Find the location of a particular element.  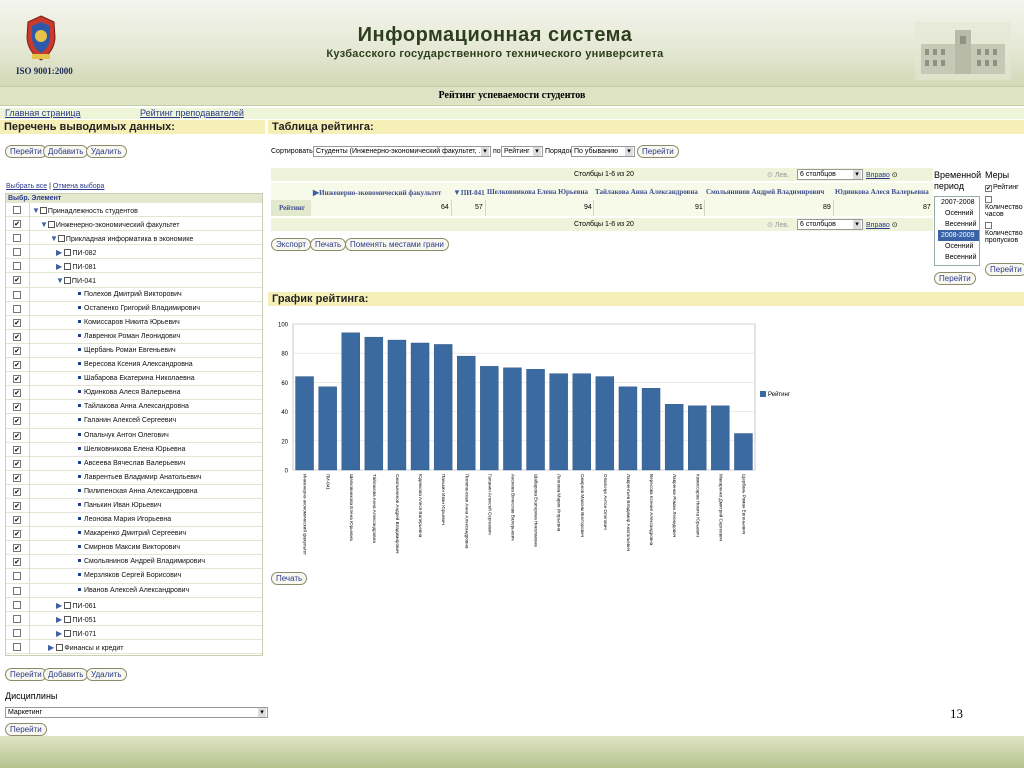

next-columns-link: Вправо ⊙ is located at coordinates (882, 175).